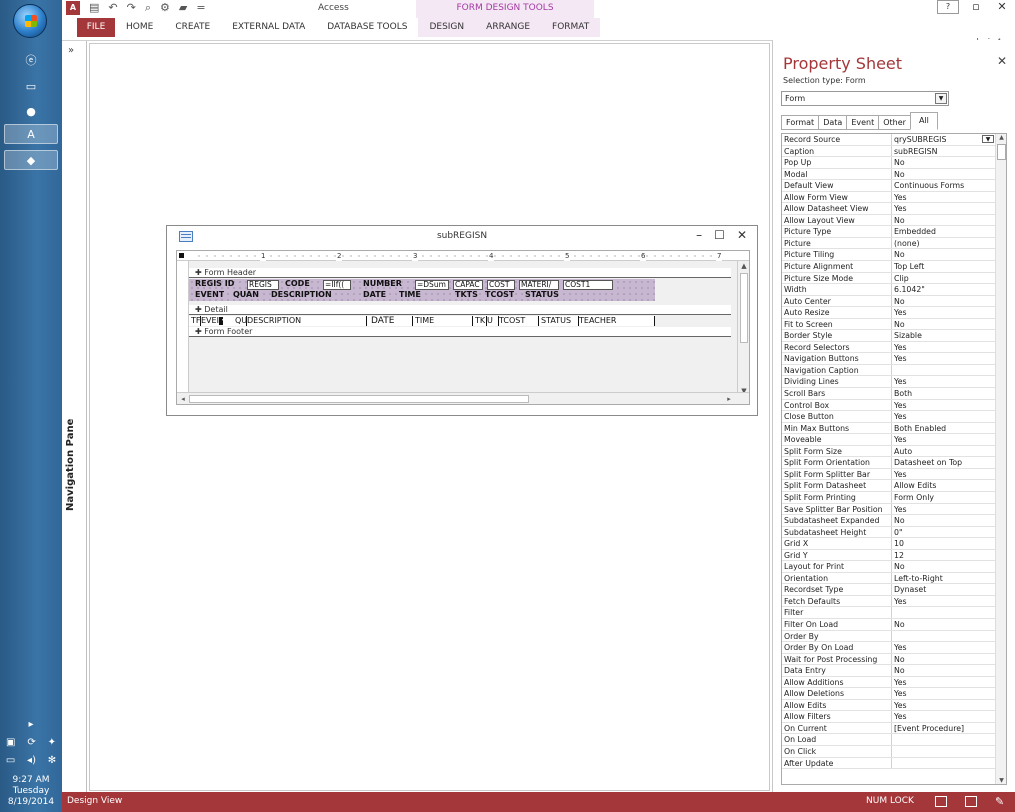  I want to click on detail-textbox: TIME, so click(444, 321).